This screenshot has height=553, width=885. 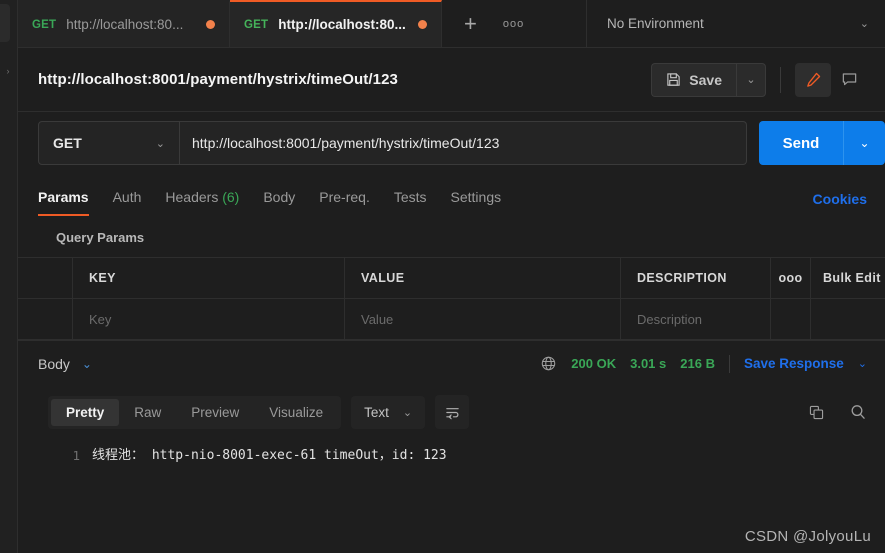 I want to click on response-actions, so click(x=837, y=412).